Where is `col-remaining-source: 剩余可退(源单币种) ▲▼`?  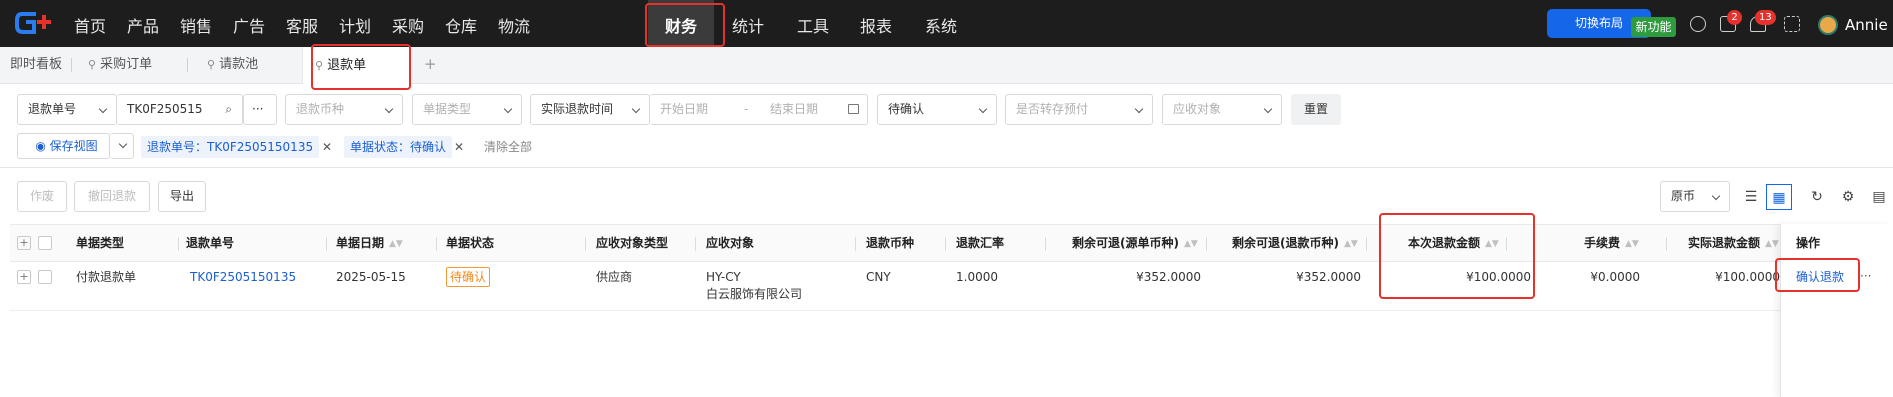
col-remaining-source: 剩余可退(源单币种) ▲▼ is located at coordinates (1135, 243).